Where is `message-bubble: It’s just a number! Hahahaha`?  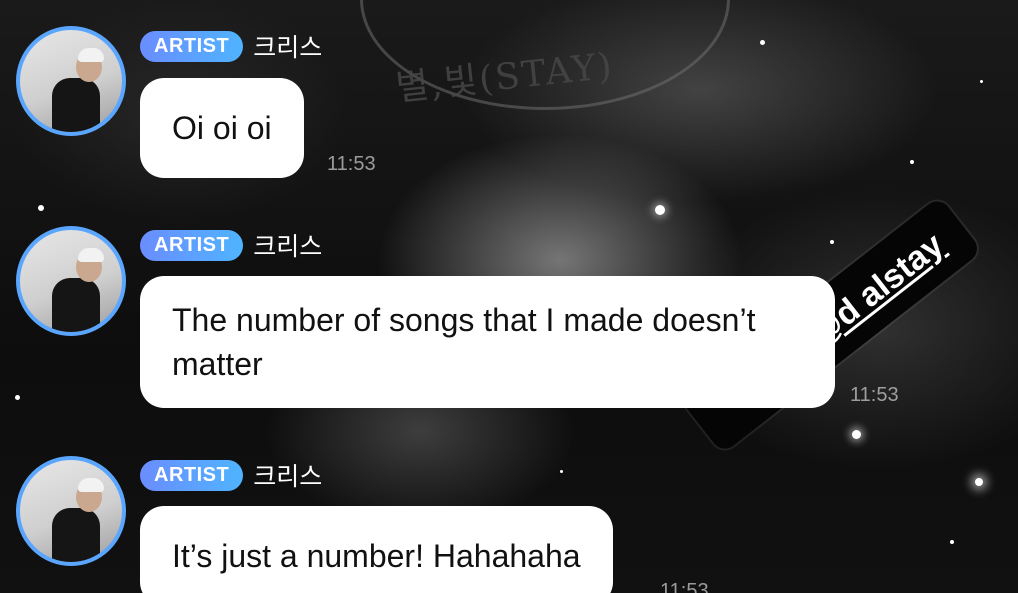
message-bubble: It’s just a number! Hahahaha is located at coordinates (376, 549).